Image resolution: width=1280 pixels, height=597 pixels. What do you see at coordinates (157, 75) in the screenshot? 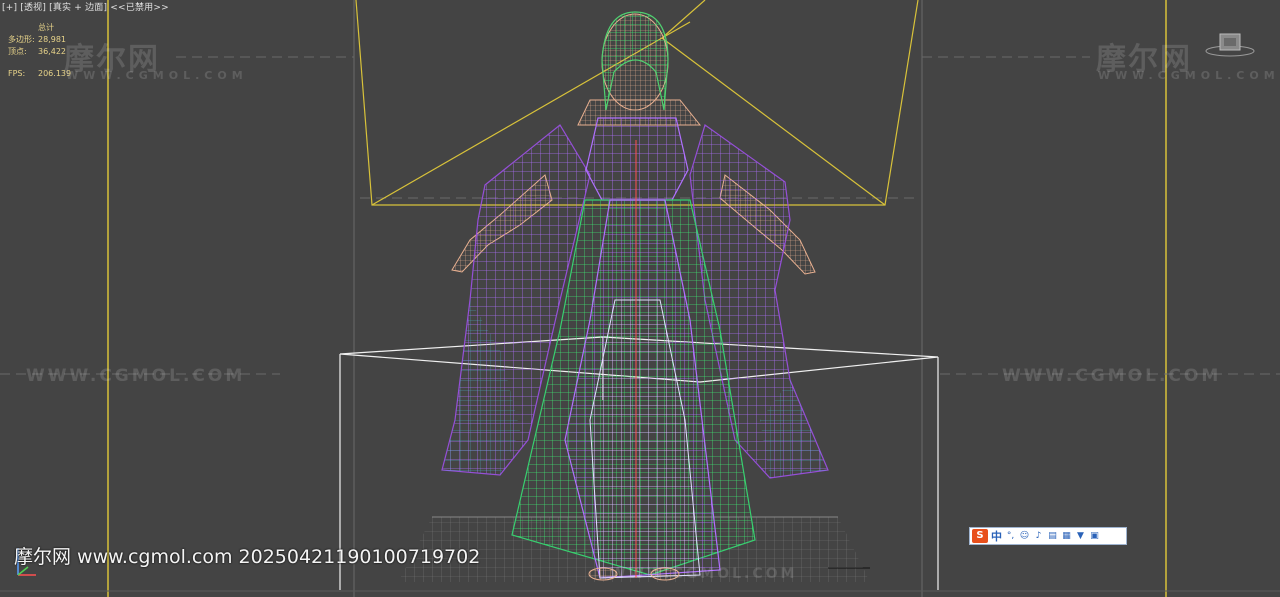
I see `watermark-sub-left: WWW.CGMOL.COM` at bounding box center [157, 75].